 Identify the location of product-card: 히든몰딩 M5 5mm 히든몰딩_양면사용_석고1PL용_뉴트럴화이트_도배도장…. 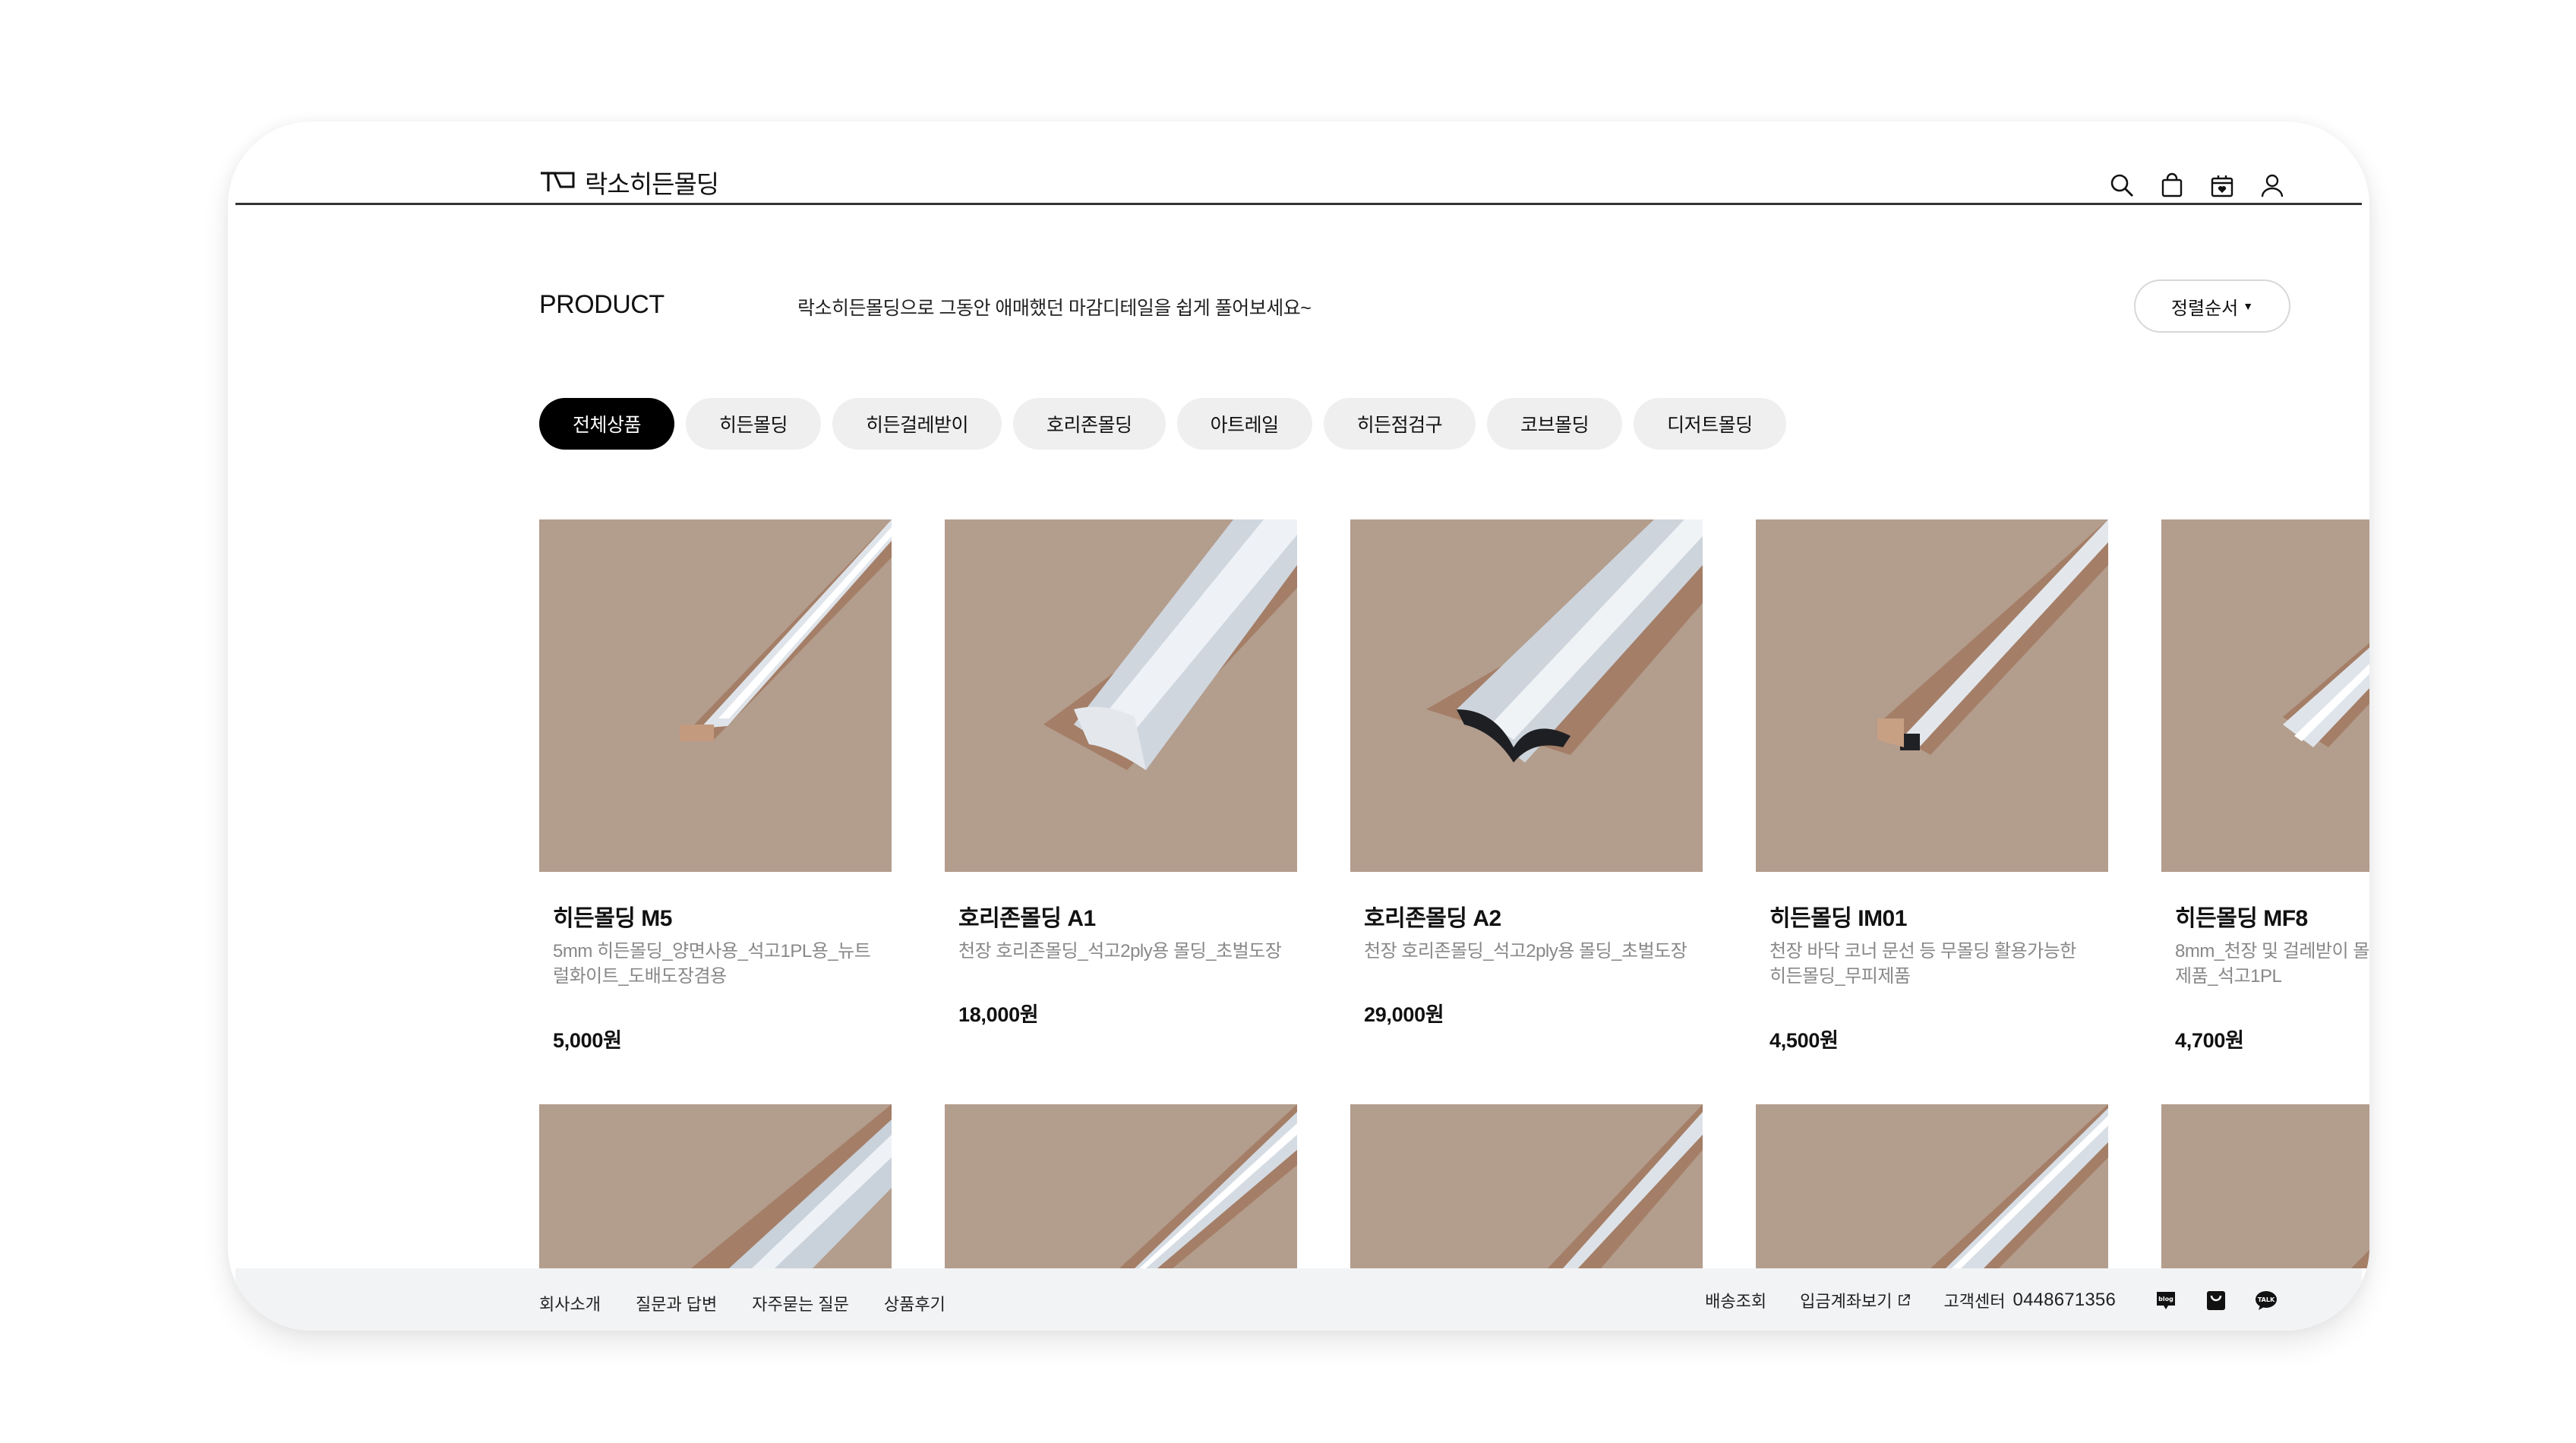
(715, 785).